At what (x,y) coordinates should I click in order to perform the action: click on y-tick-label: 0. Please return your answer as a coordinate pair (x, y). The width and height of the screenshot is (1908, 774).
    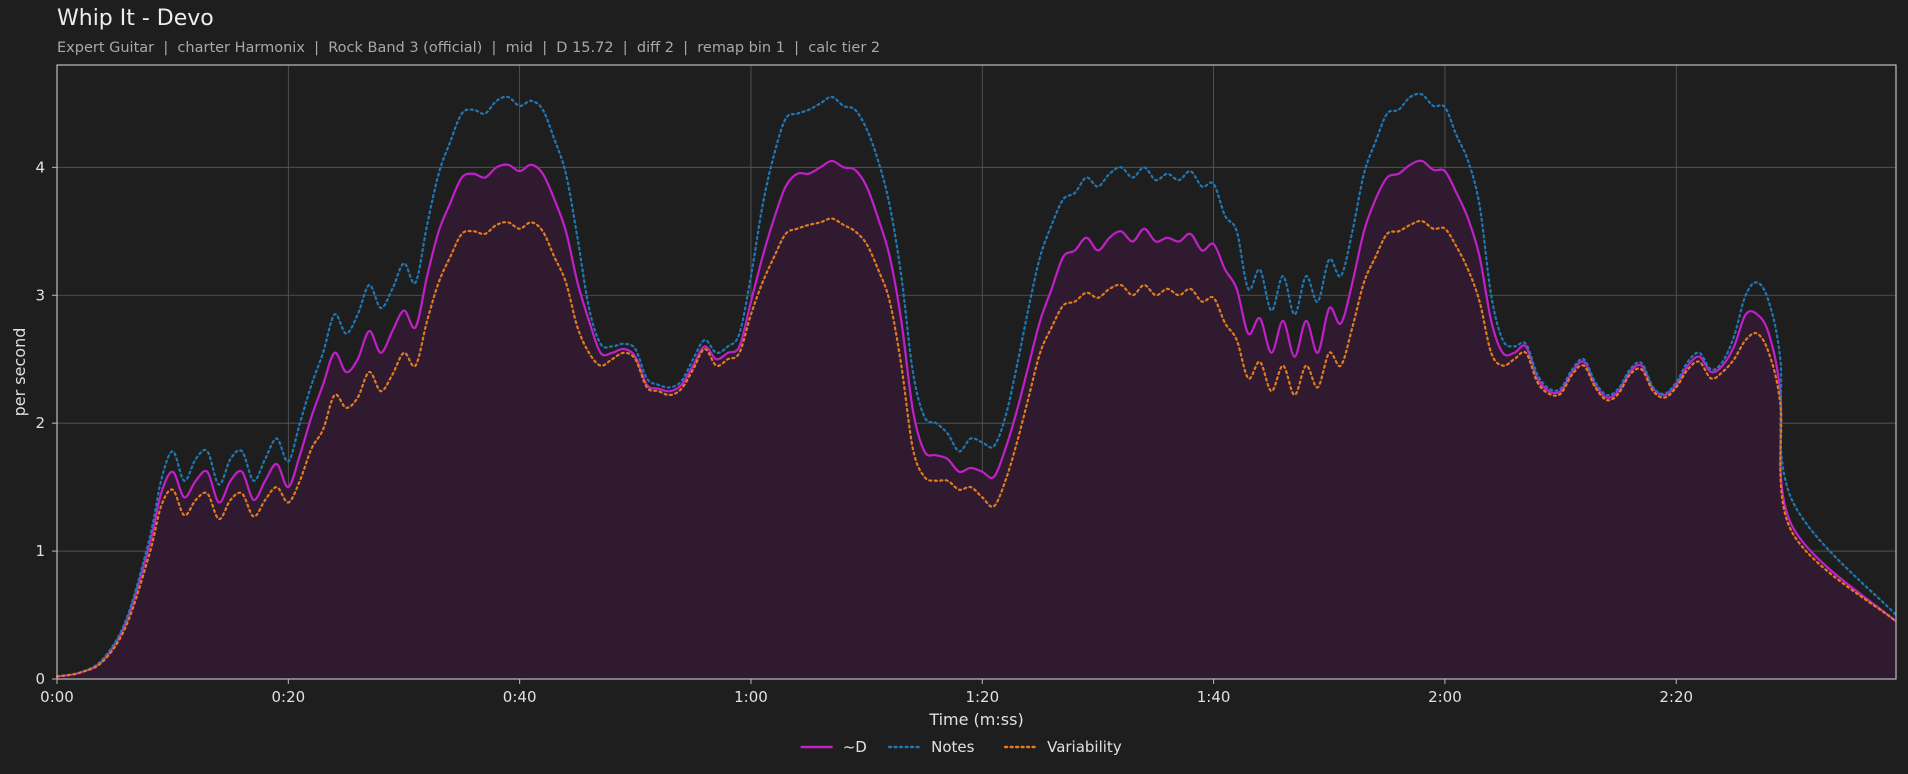
    Looking at the image, I should click on (40, 679).